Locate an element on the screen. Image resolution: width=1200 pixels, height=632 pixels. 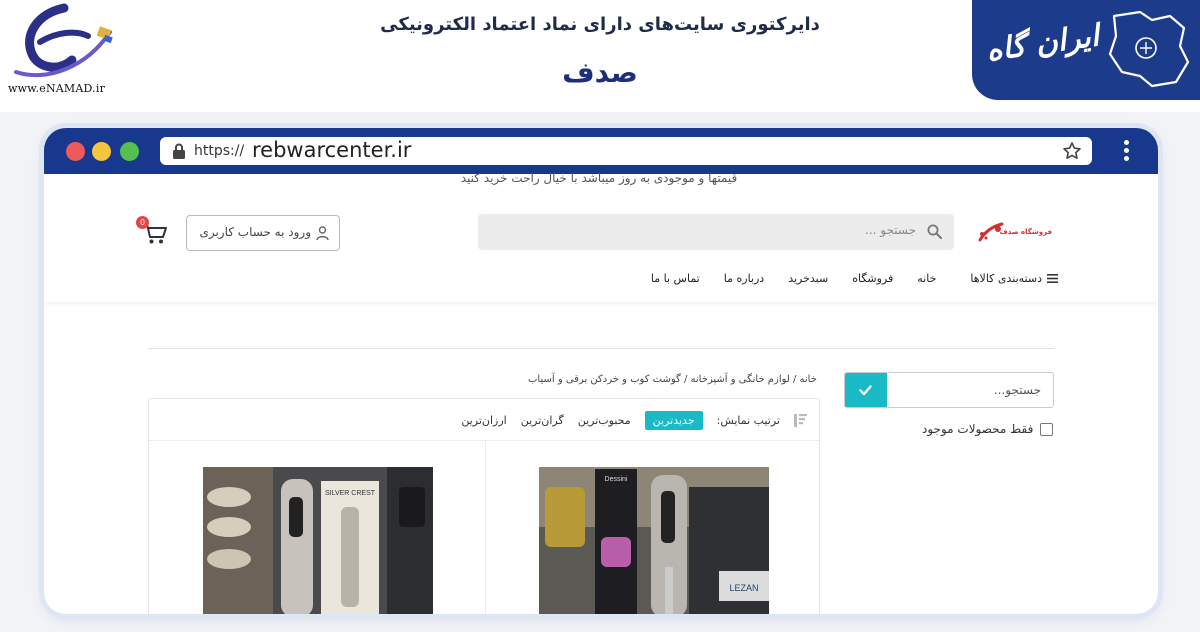
cart-count-badge: 0 is located at coordinates (142, 222).